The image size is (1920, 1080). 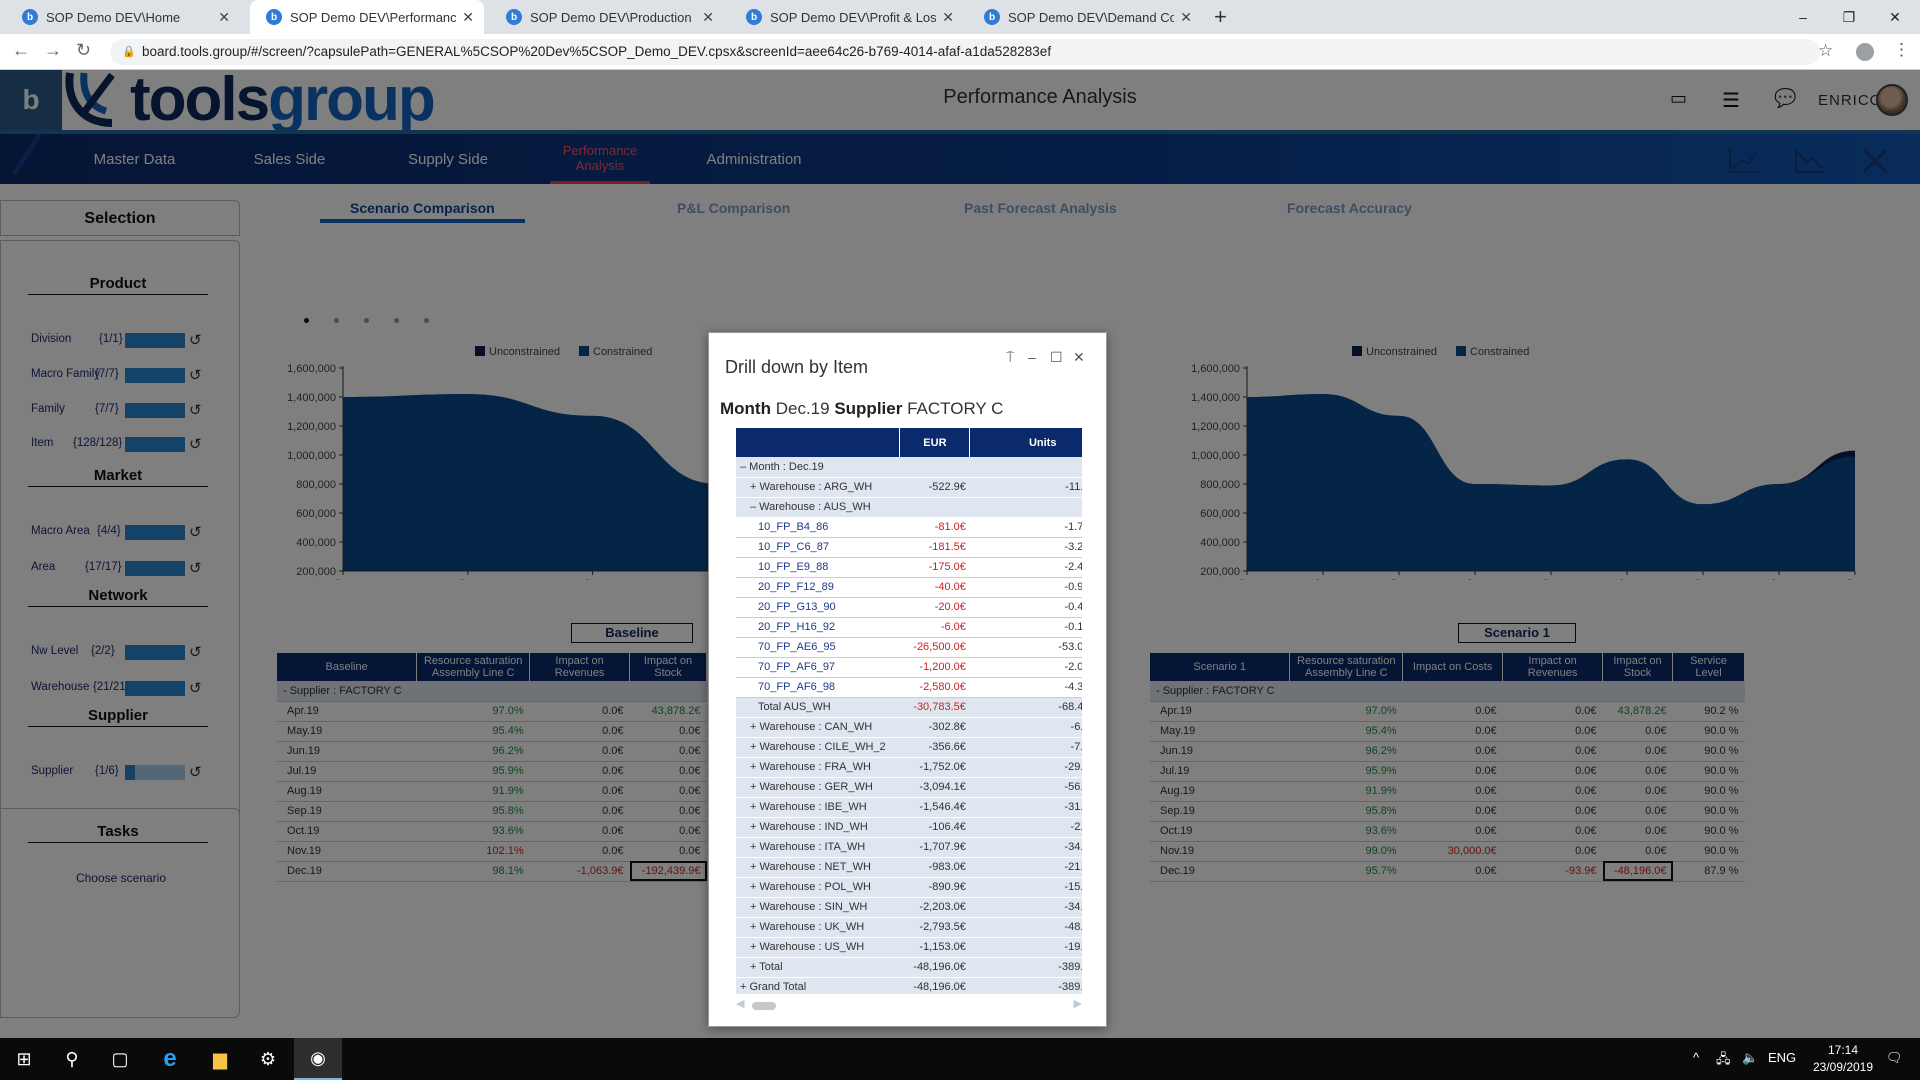 I want to click on drill-row: 20_FP_H16_92-6.0€-0.14, so click(x=909, y=627).